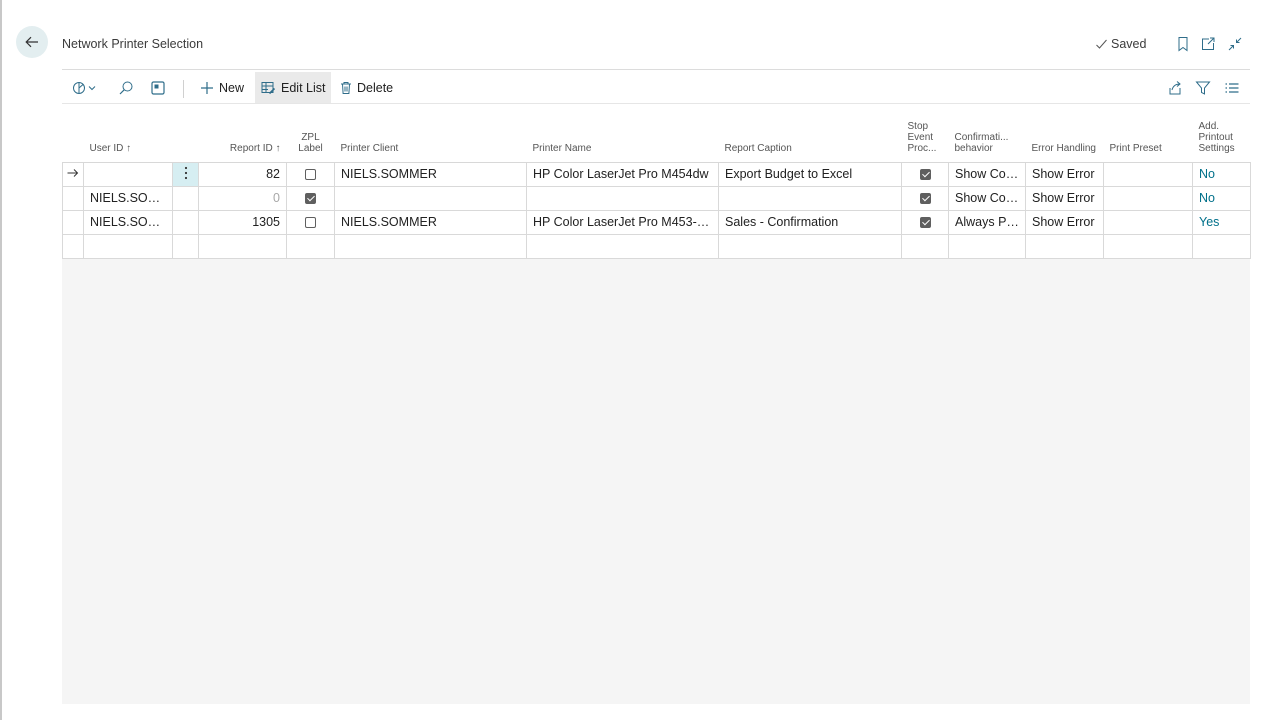  What do you see at coordinates (987, 222) in the screenshot?
I see `cell-confirmation: Always Print` at bounding box center [987, 222].